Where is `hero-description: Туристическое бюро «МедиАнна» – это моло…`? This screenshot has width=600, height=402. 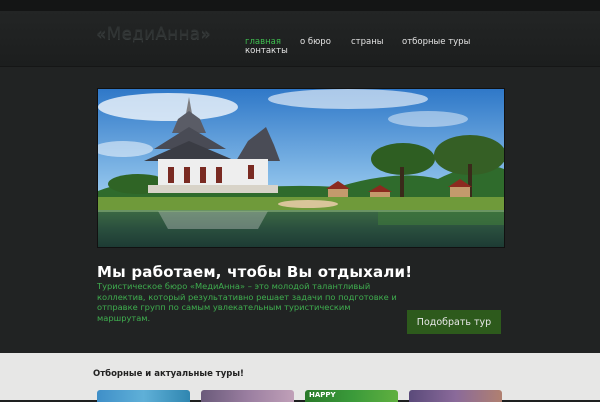 hero-description: Туристическое бюро «МедиАнна» – это моло… is located at coordinates (247, 302).